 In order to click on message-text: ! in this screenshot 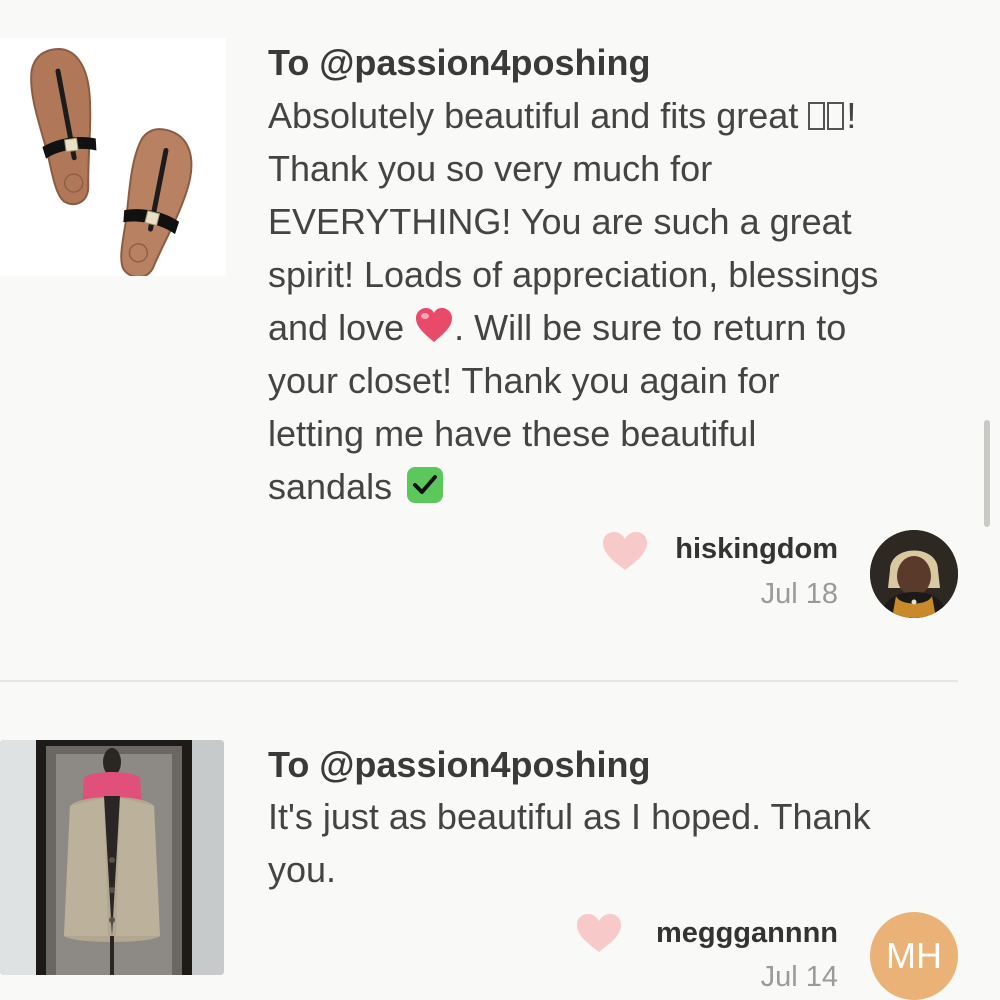, I will do `click(851, 115)`.